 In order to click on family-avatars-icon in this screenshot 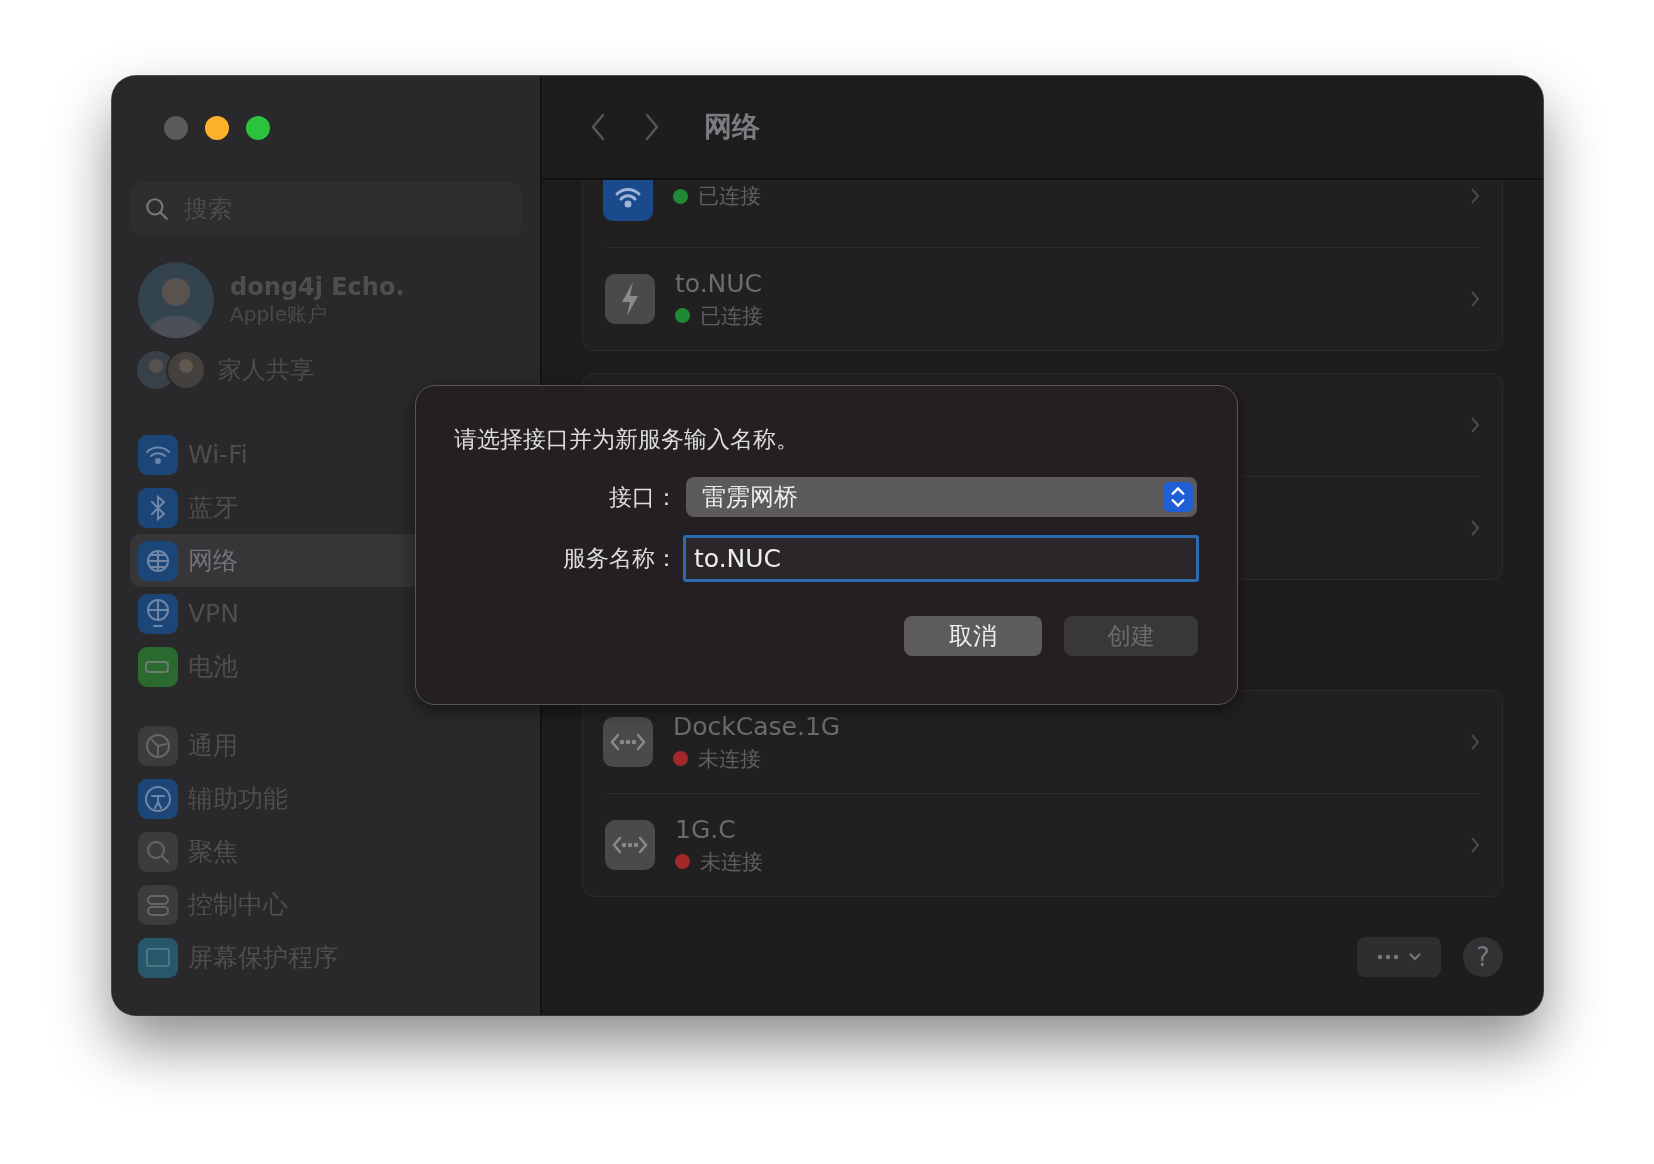, I will do `click(171, 370)`.